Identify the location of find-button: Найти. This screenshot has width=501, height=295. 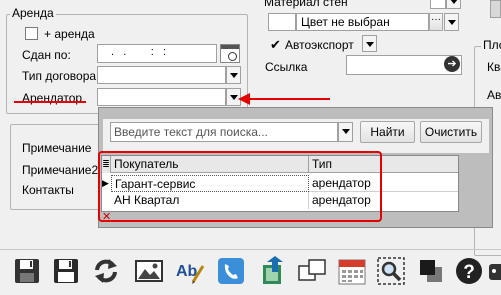
(387, 132).